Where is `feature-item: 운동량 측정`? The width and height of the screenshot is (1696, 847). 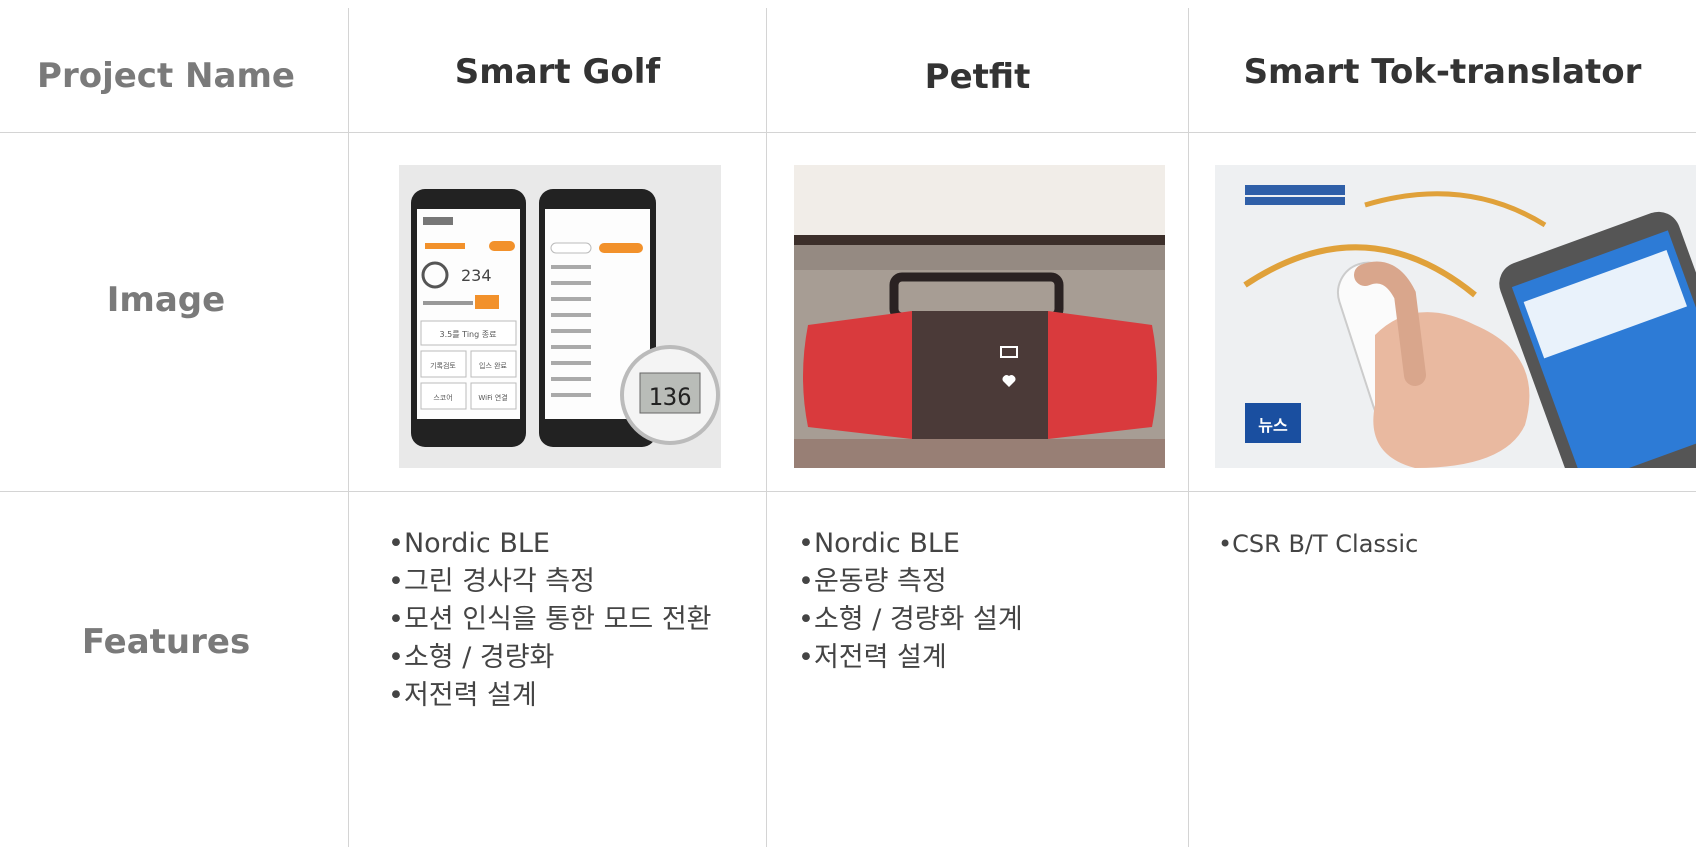 feature-item: 운동량 측정 is located at coordinates (983, 582).